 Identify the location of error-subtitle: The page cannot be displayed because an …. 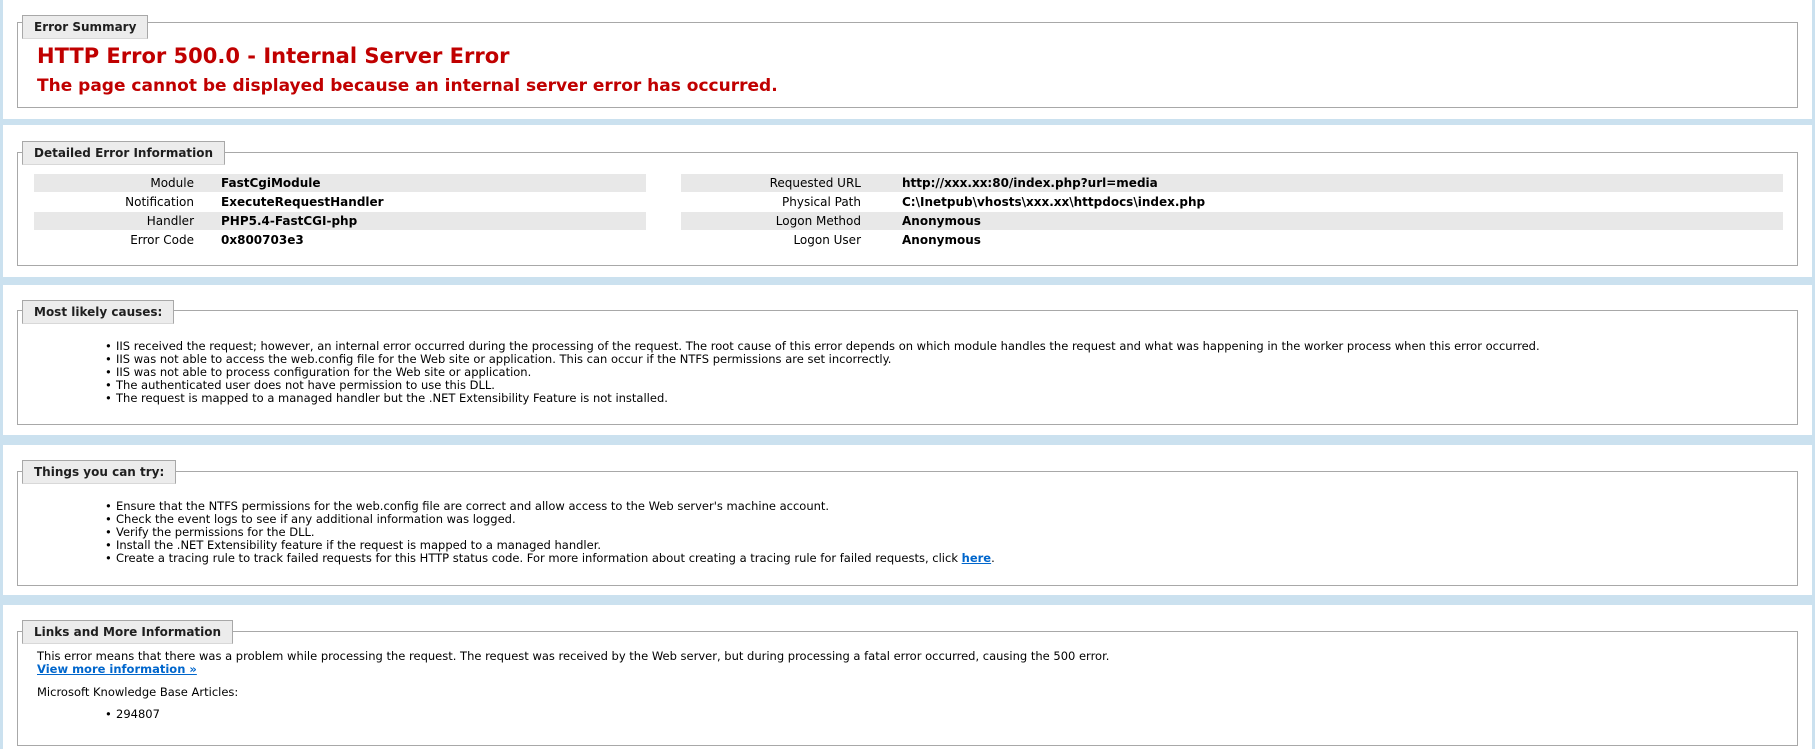
(407, 86).